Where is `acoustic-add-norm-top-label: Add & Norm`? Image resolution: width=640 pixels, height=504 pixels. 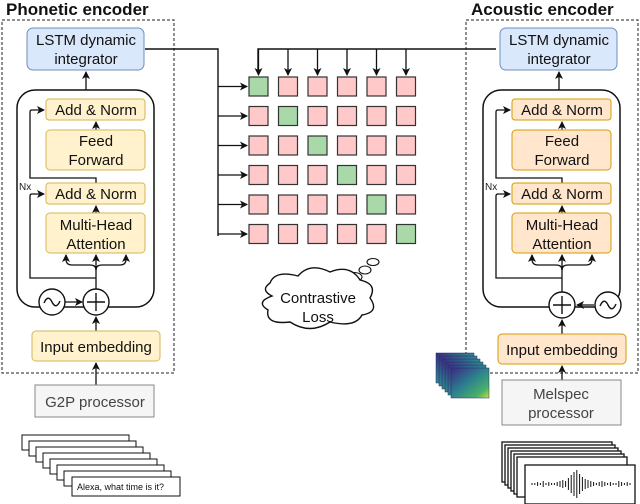 acoustic-add-norm-top-label: Add & Norm is located at coordinates (562, 110).